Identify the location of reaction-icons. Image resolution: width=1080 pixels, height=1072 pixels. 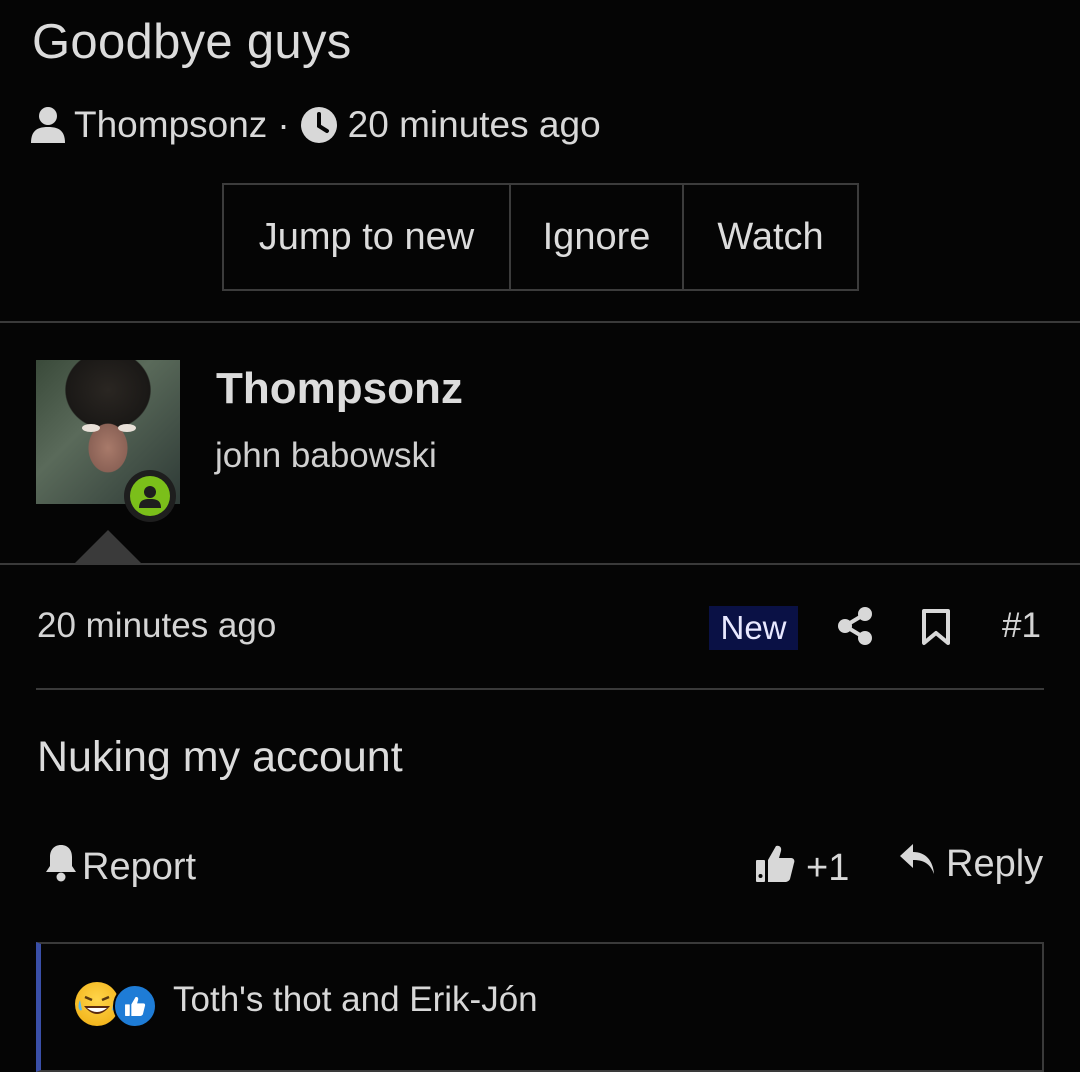
(116, 1005).